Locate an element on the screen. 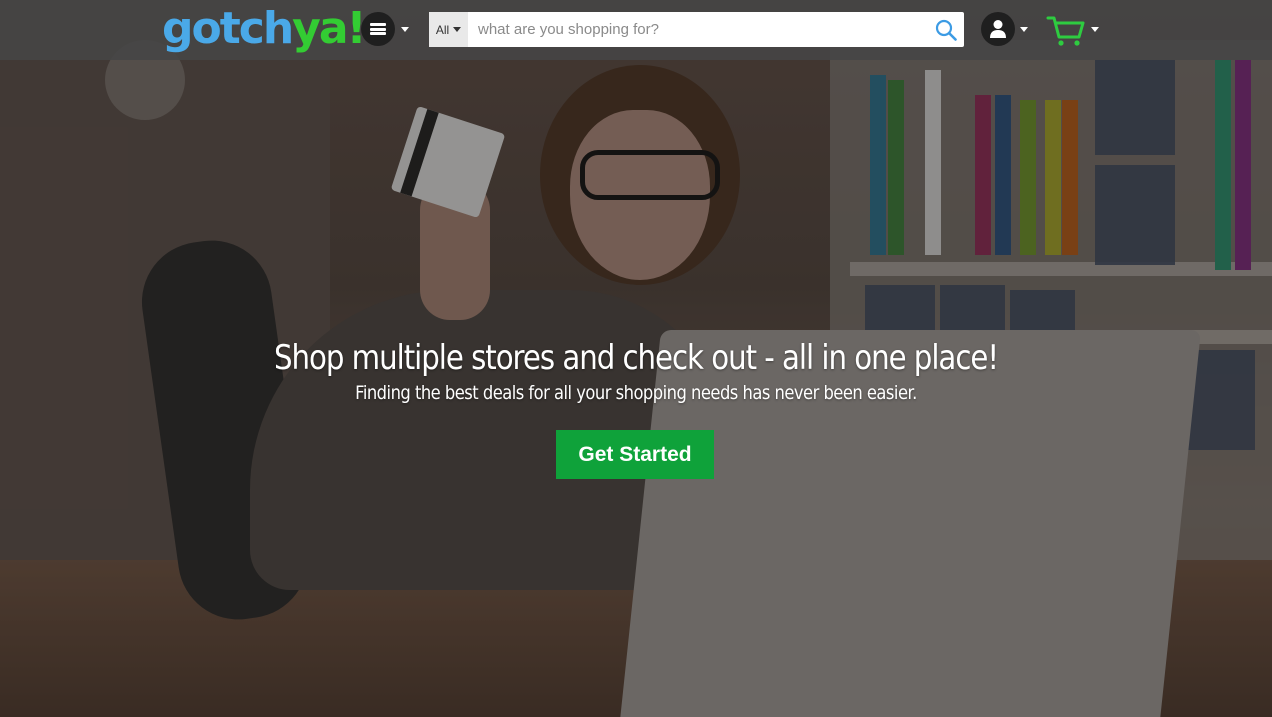 The width and height of the screenshot is (1272, 717). search-button is located at coordinates (946, 29).